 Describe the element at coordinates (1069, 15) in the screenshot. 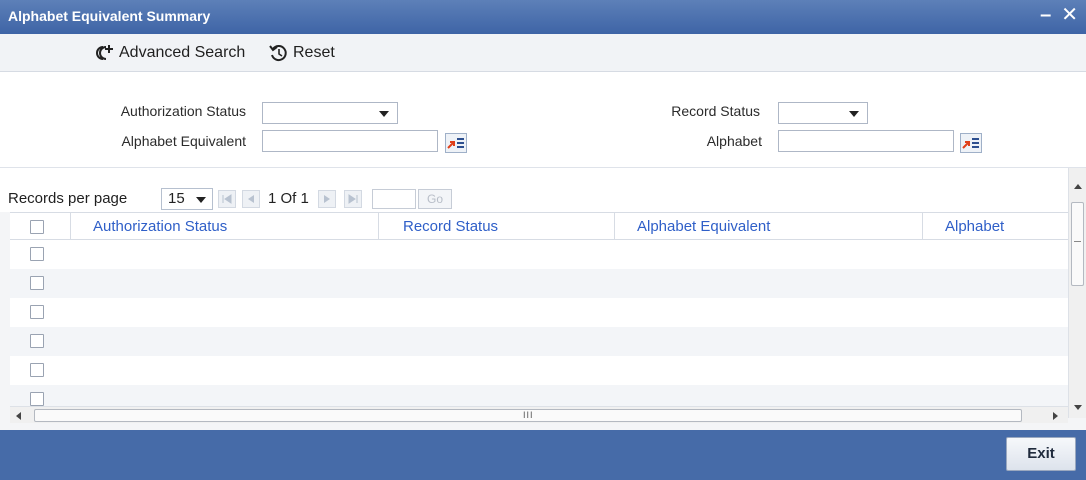

I see `close-icon: ✕` at that location.